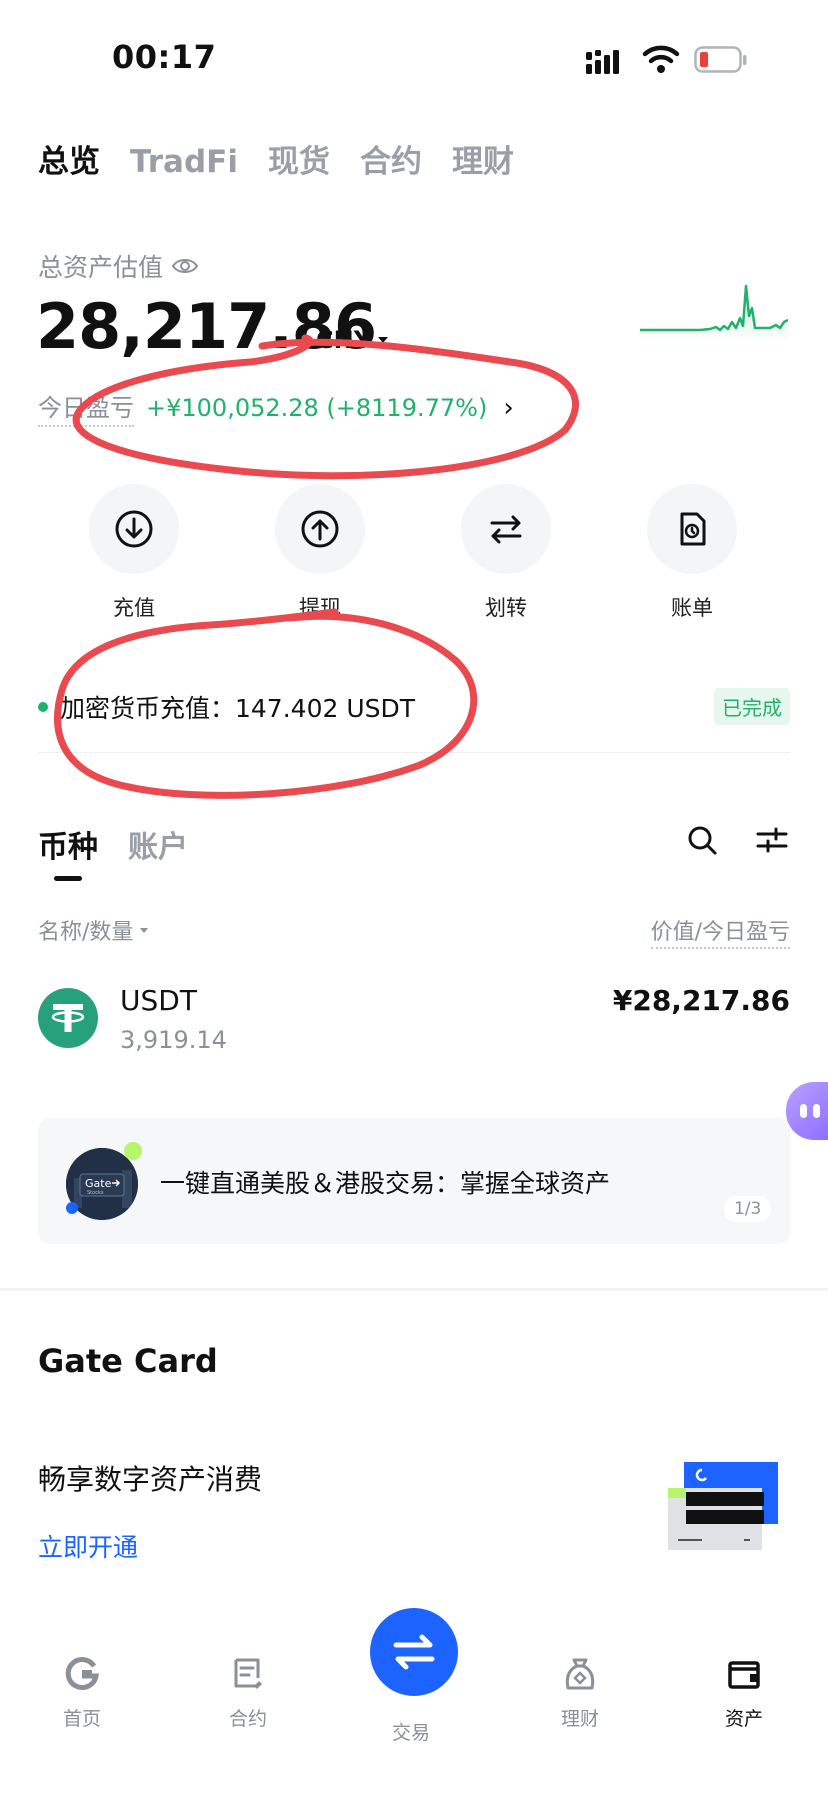  What do you see at coordinates (483, 158) in the screenshot?
I see `tab-earn: 理财` at bounding box center [483, 158].